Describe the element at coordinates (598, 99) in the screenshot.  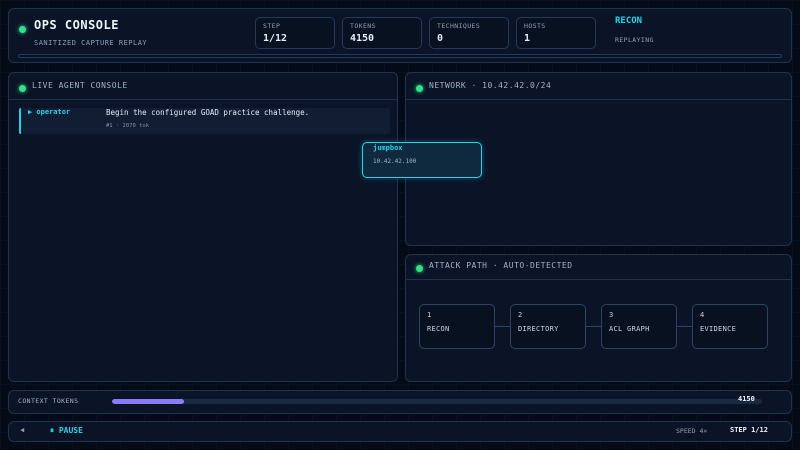
I see `network-divider` at that location.